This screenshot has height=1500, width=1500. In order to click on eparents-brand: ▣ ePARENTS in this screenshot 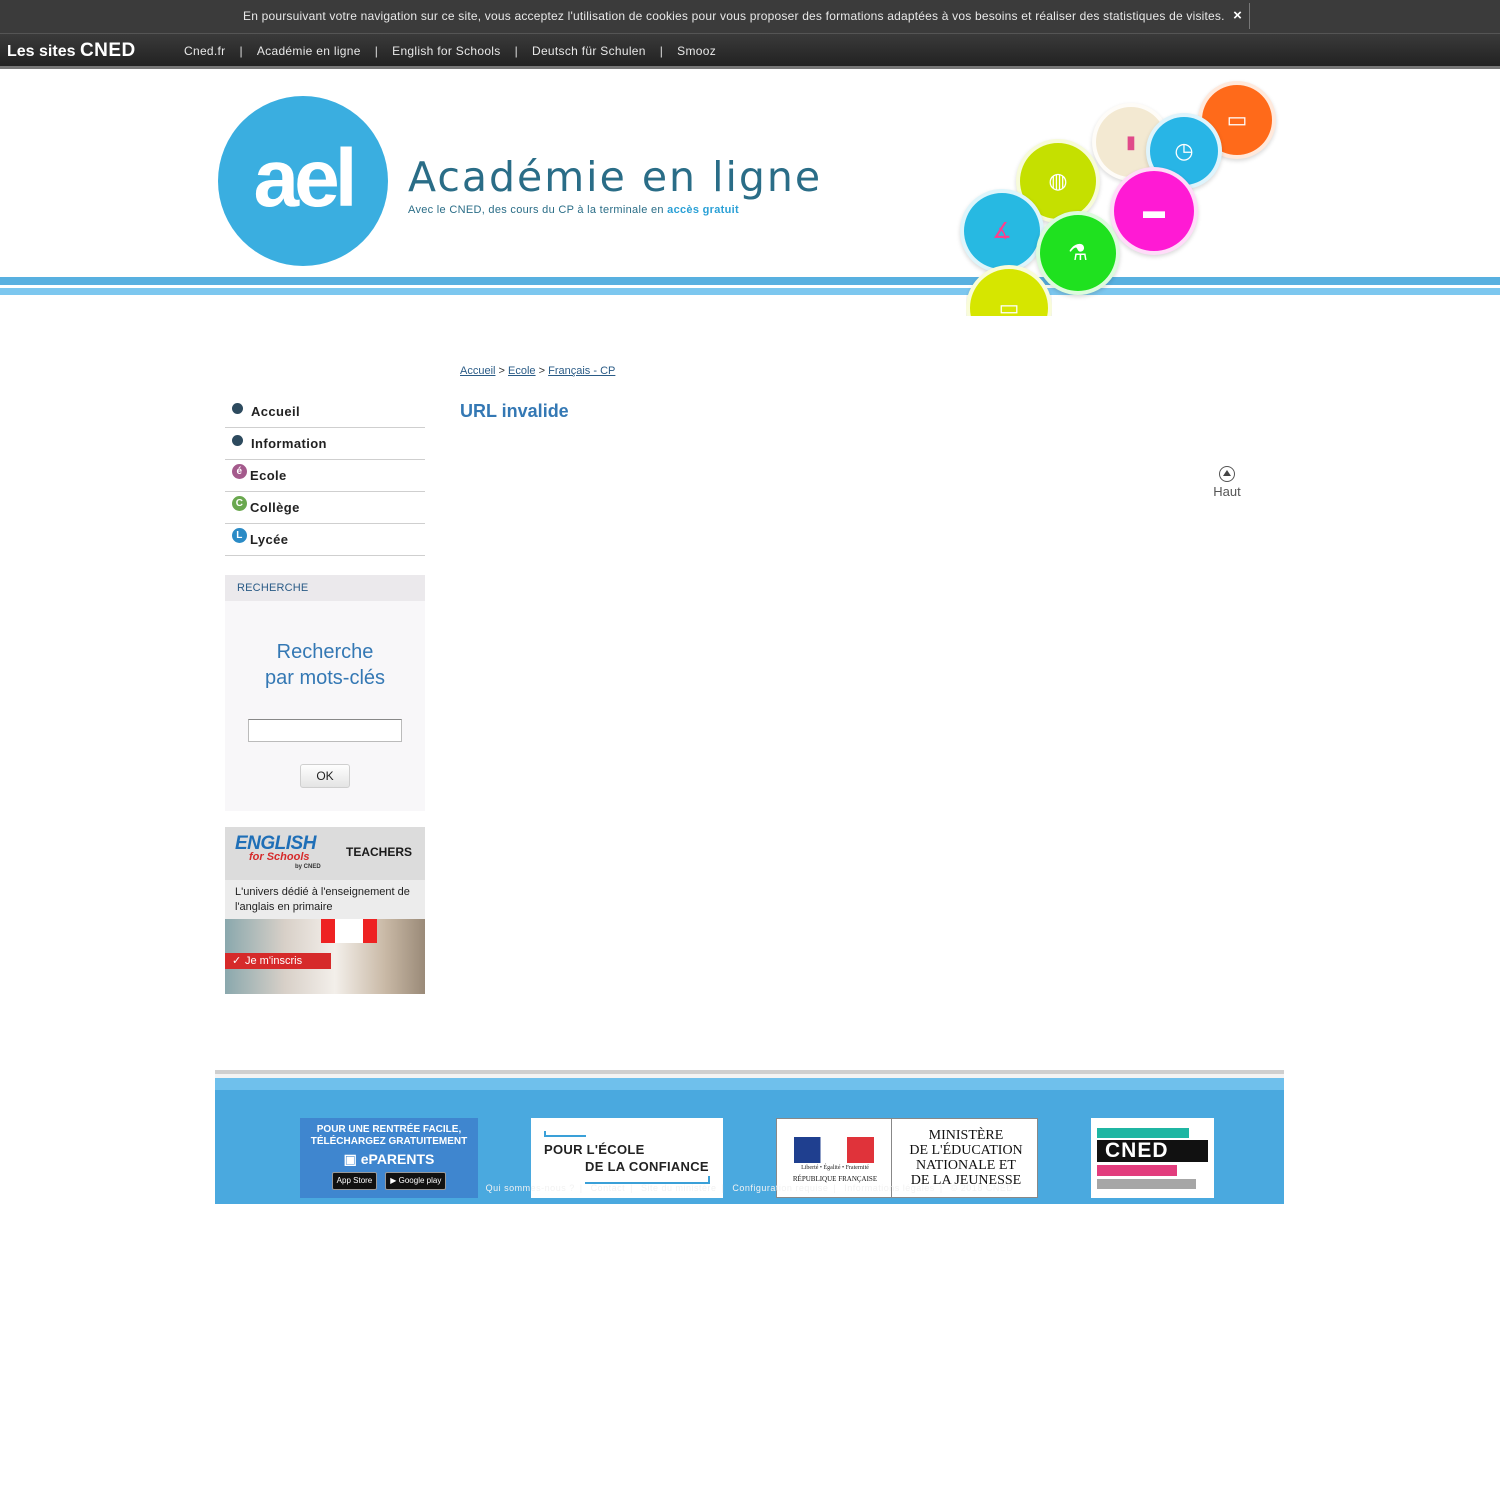, I will do `click(389, 1159)`.